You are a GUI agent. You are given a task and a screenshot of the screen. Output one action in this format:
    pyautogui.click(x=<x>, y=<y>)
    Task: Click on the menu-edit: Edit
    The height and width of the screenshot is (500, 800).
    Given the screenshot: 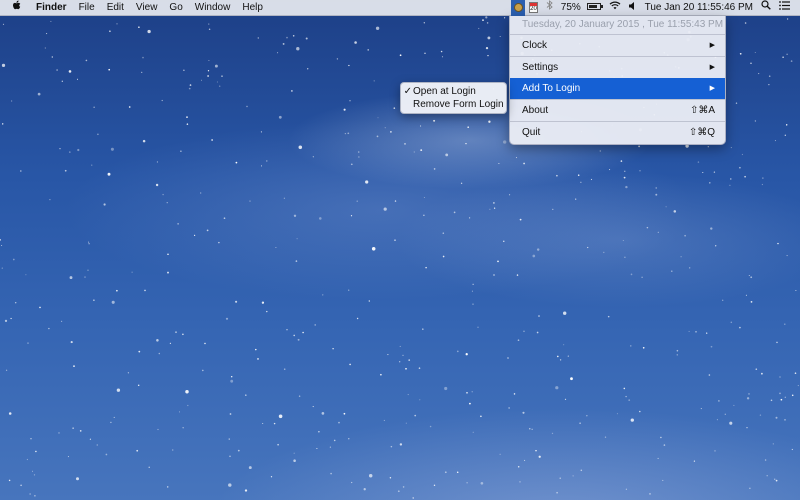 What is the action you would take?
    pyautogui.click(x=115, y=8)
    